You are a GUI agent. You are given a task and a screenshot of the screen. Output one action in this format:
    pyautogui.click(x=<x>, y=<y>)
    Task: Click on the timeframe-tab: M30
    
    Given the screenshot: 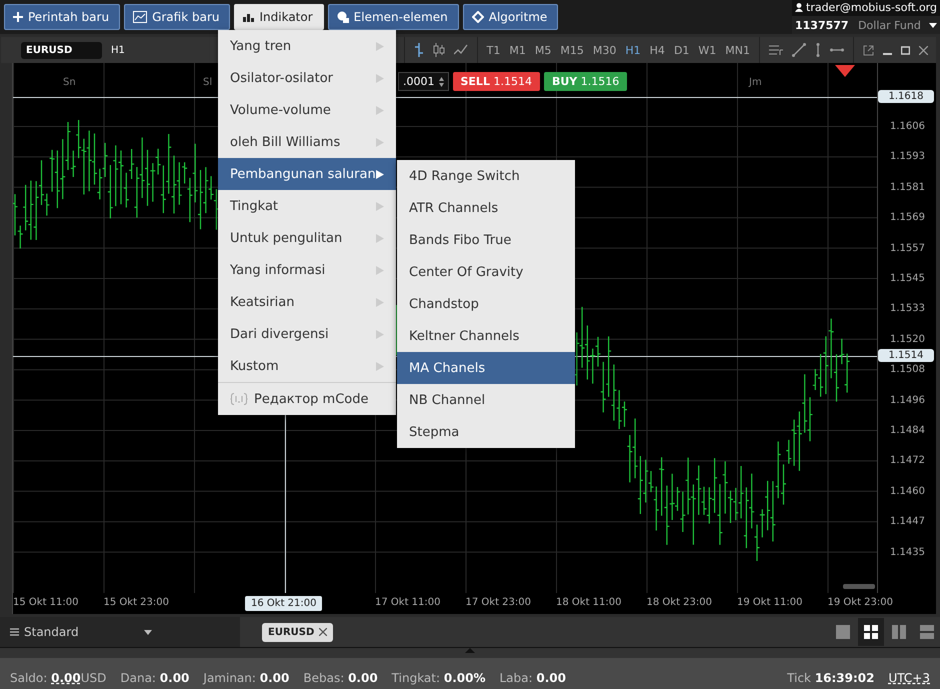 What is the action you would take?
    pyautogui.click(x=604, y=50)
    